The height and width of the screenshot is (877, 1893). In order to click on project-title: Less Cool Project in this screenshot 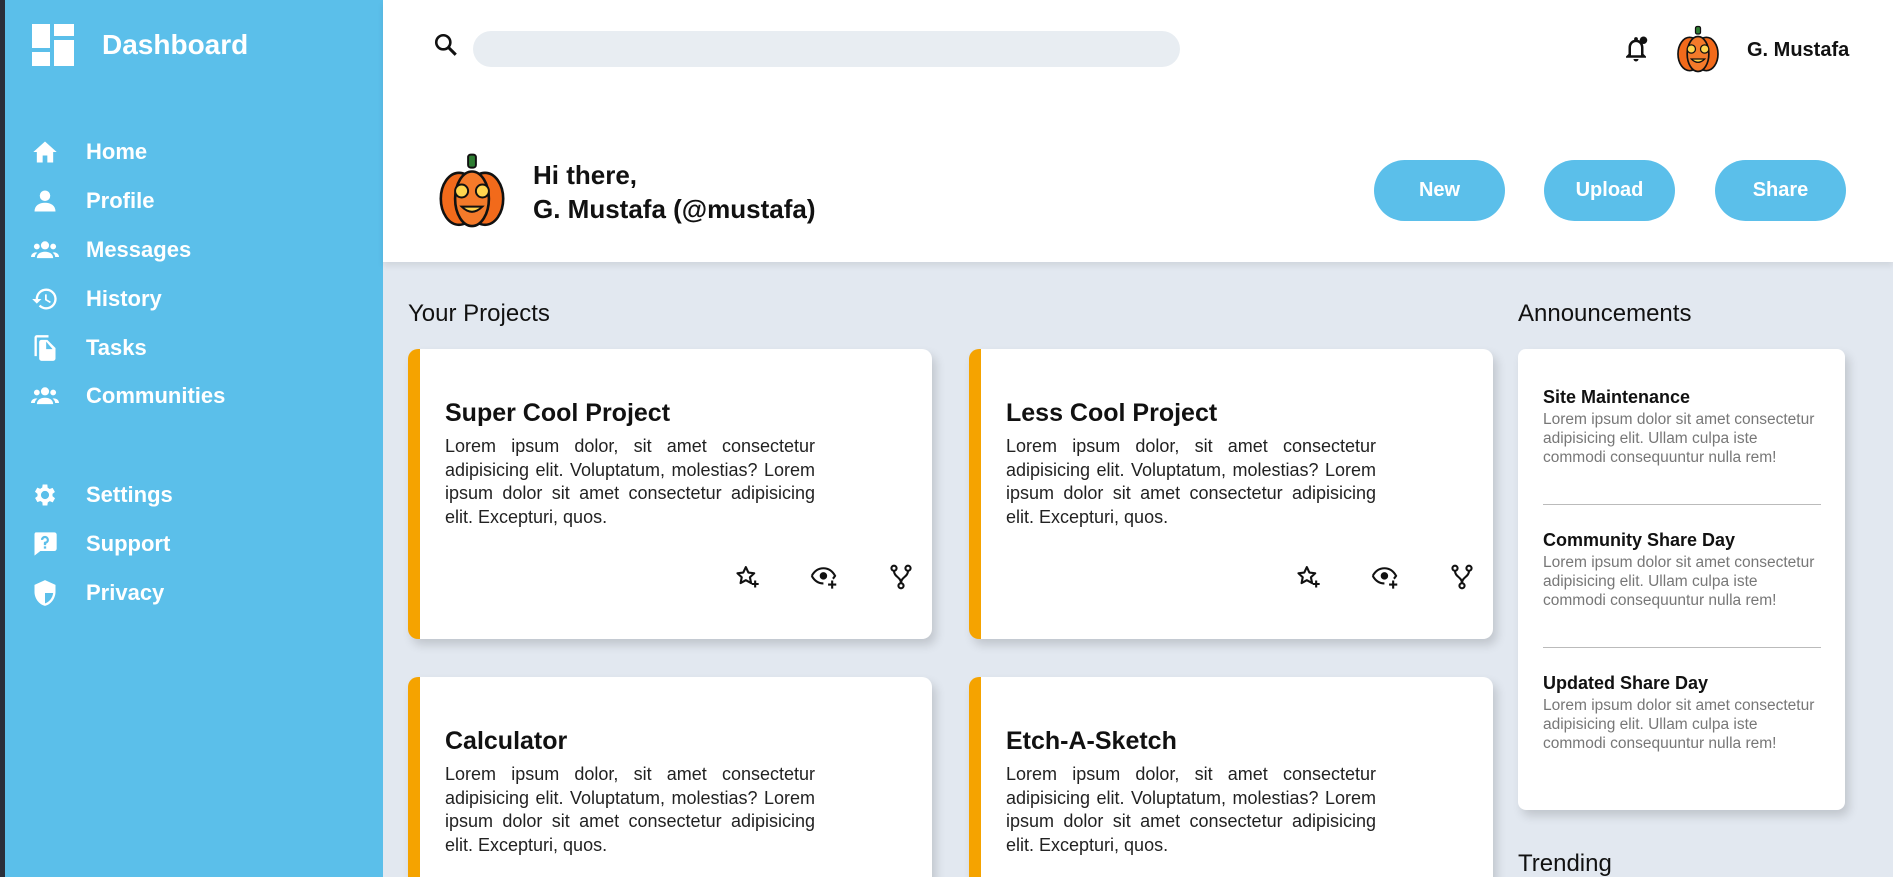, I will do `click(1111, 413)`.